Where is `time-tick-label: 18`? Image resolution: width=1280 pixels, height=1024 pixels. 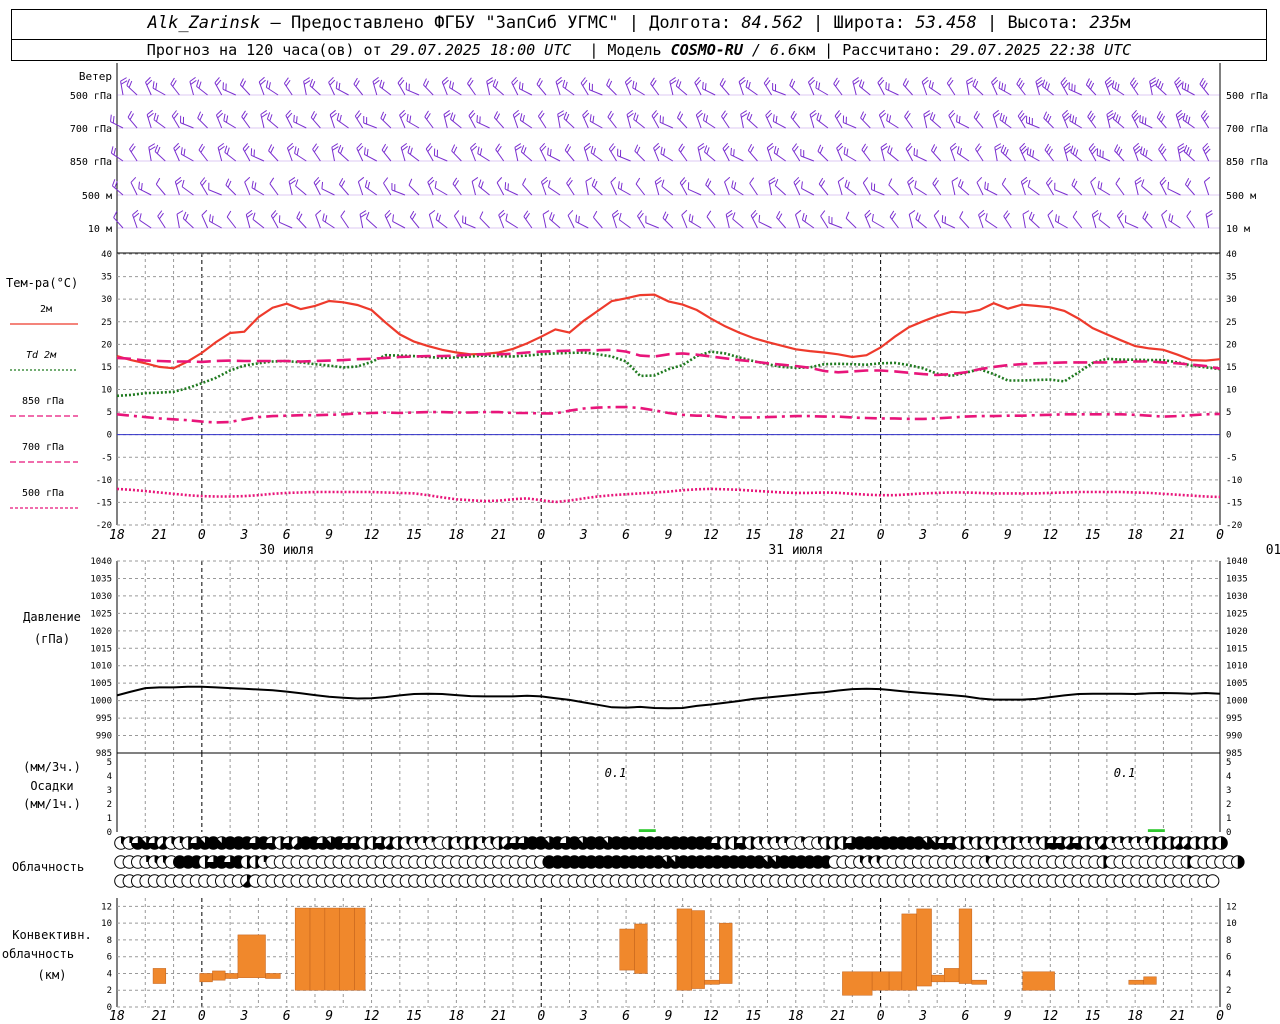
time-tick-label: 18 is located at coordinates (457, 535).